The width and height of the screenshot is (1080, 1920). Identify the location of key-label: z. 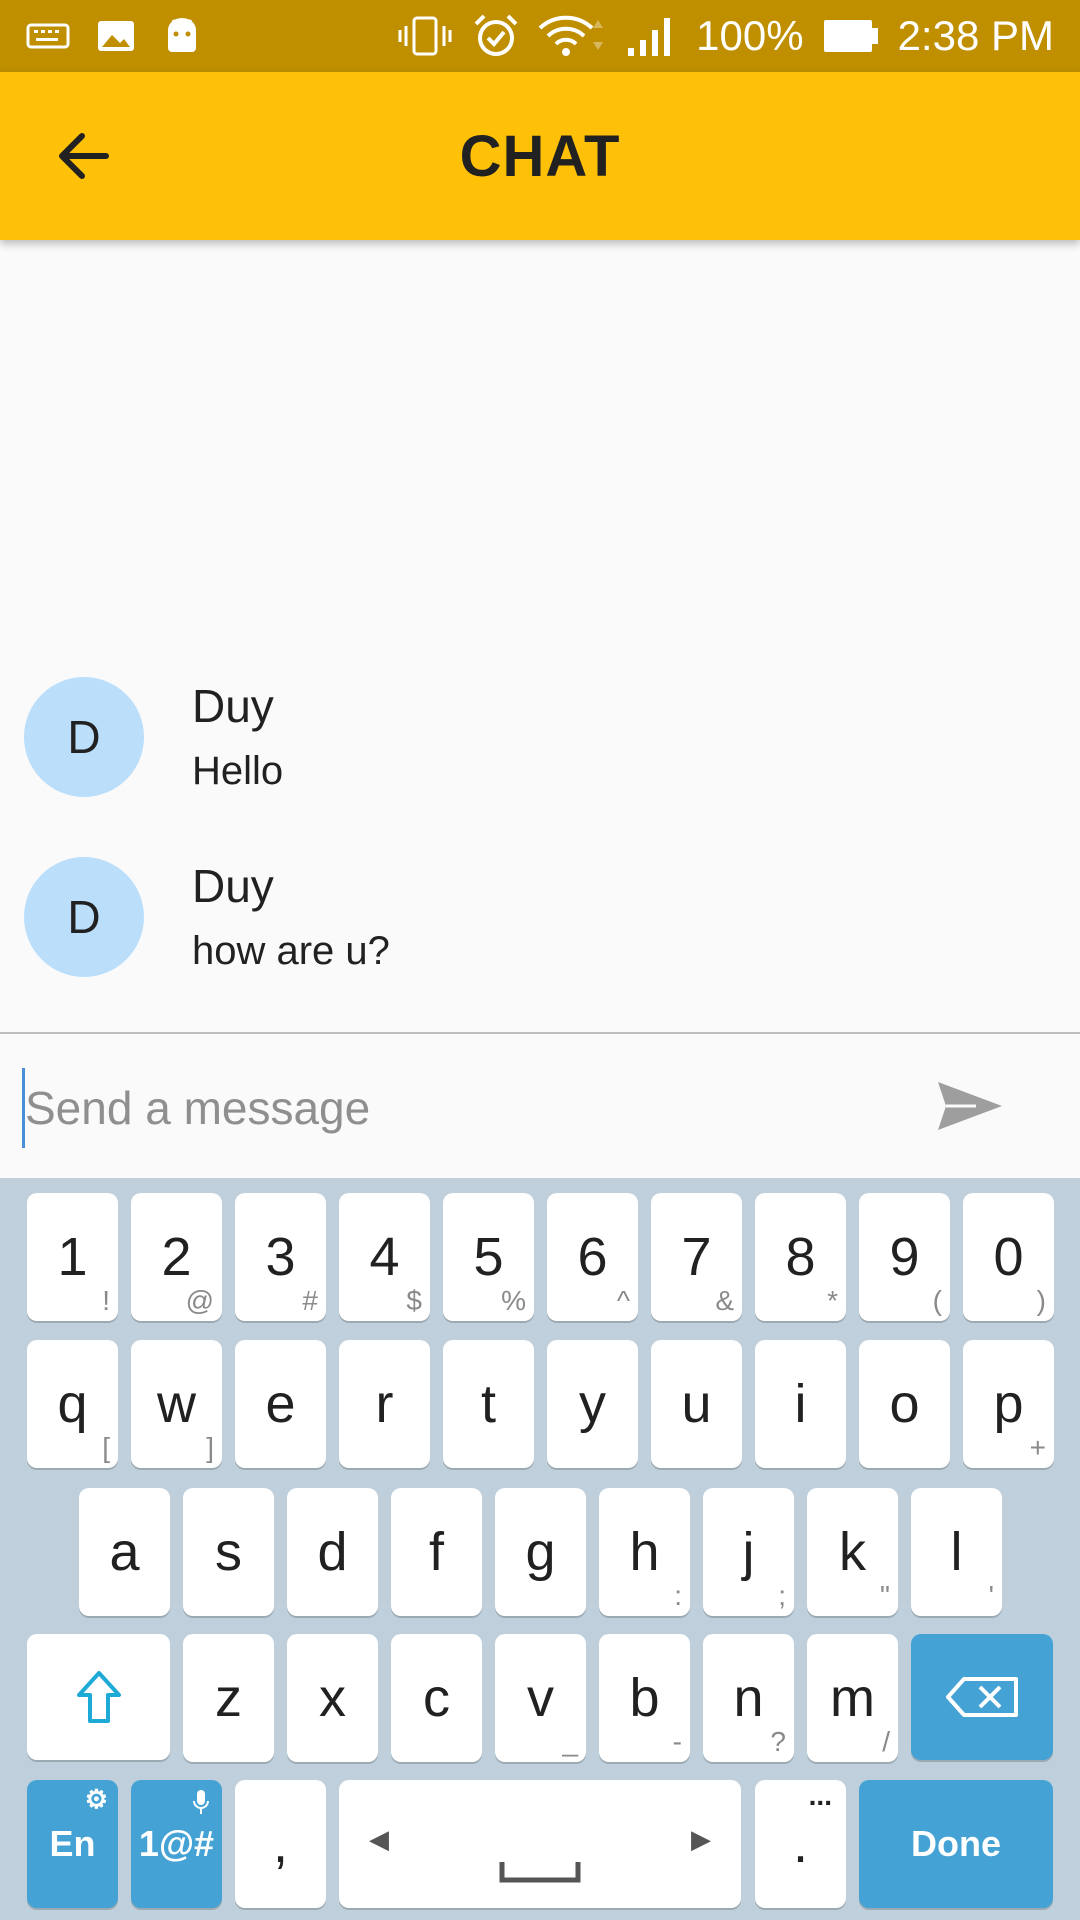
(228, 1698).